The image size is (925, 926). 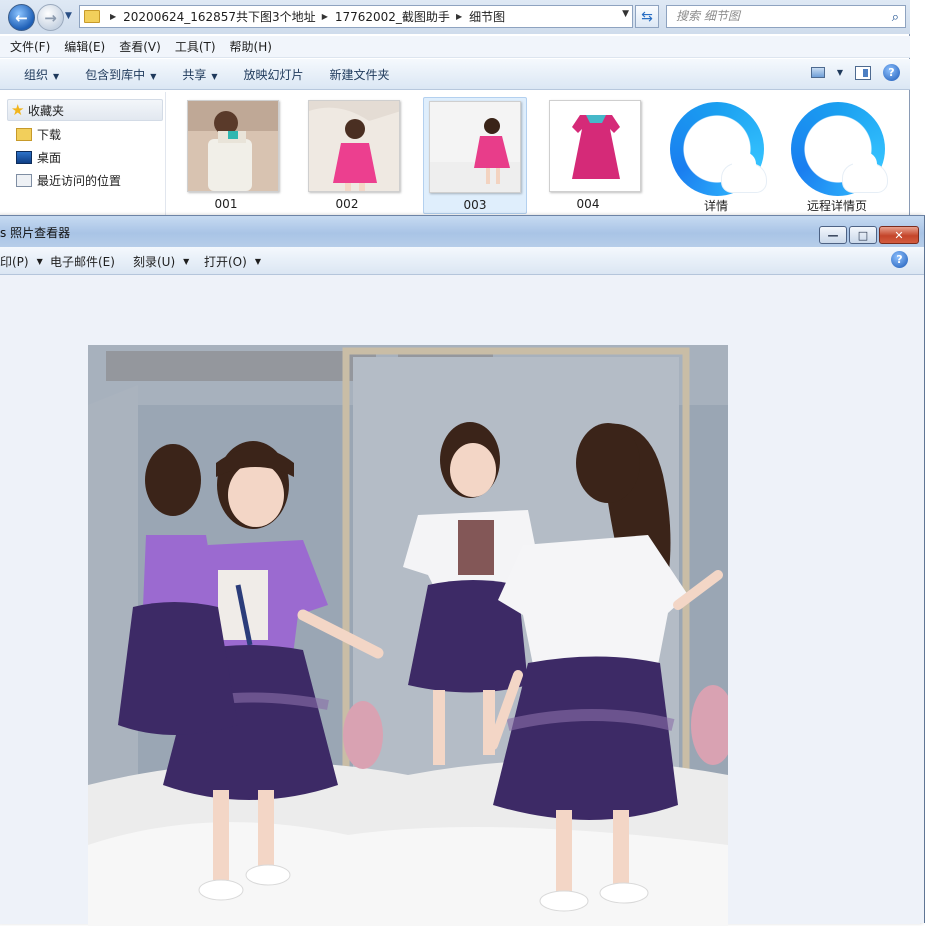 What do you see at coordinates (18, 110) in the screenshot?
I see `star-icon: ★` at bounding box center [18, 110].